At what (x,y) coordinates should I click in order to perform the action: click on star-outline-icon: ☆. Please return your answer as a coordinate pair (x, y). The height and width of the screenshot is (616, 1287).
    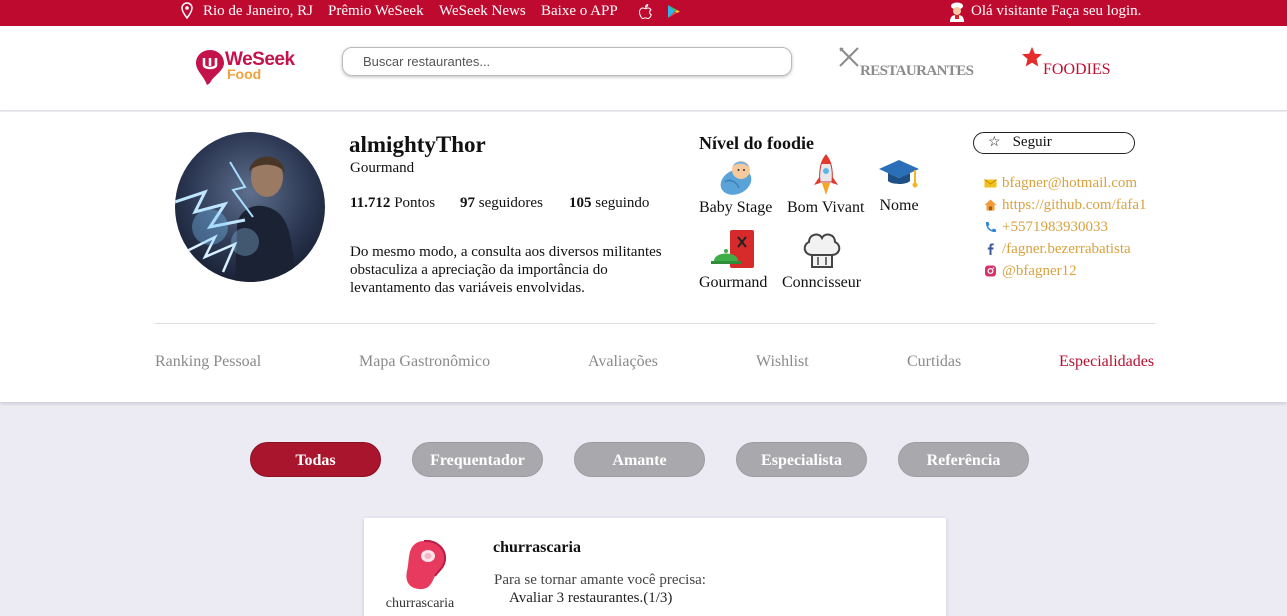
    Looking at the image, I should click on (994, 142).